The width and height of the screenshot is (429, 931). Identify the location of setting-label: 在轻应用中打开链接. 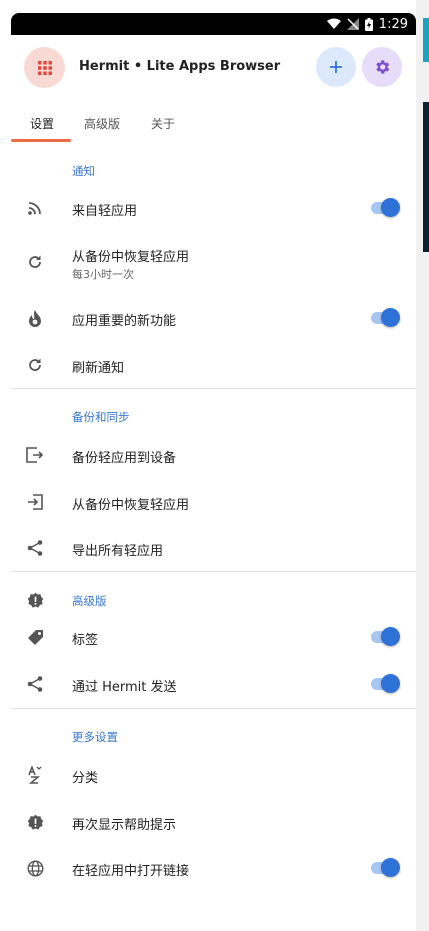
(131, 871).